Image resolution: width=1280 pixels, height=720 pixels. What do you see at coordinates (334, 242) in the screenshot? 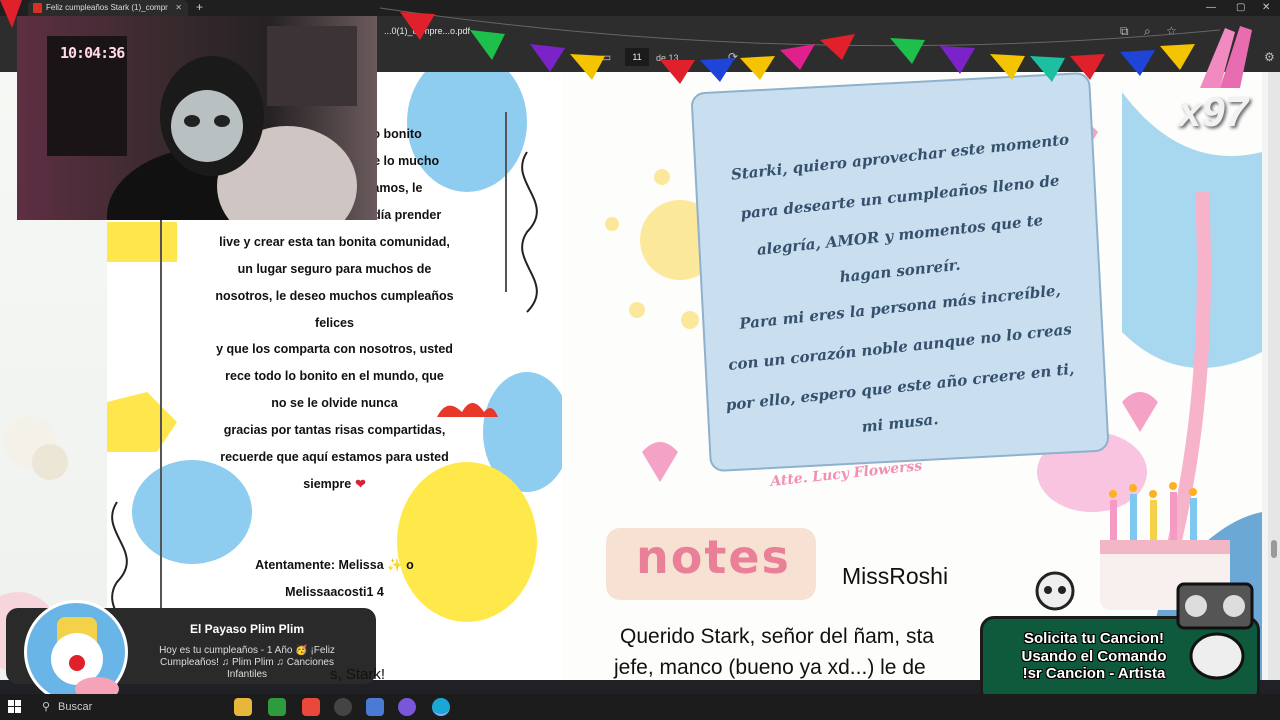
I see `letter-line: live y crear esta tan bonita comunidad,` at bounding box center [334, 242].